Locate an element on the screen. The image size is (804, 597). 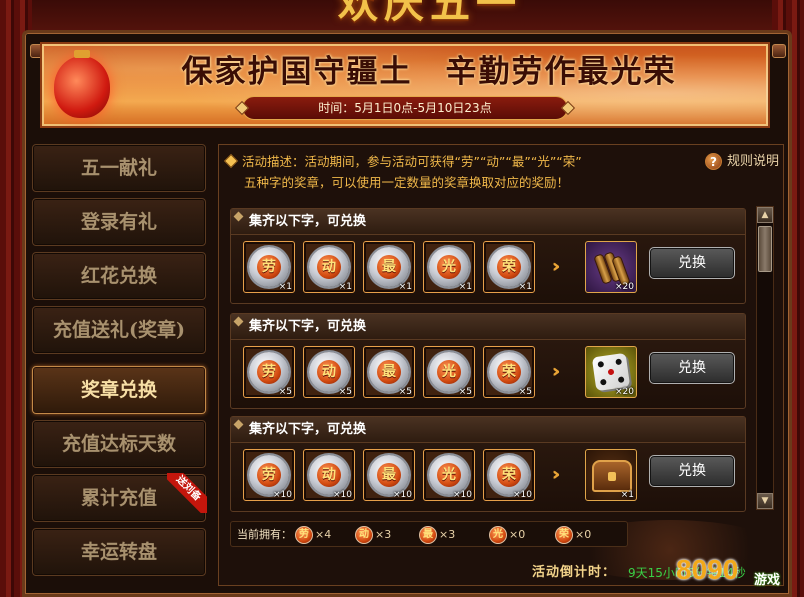
lantern-icon is located at coordinates (82, 84).